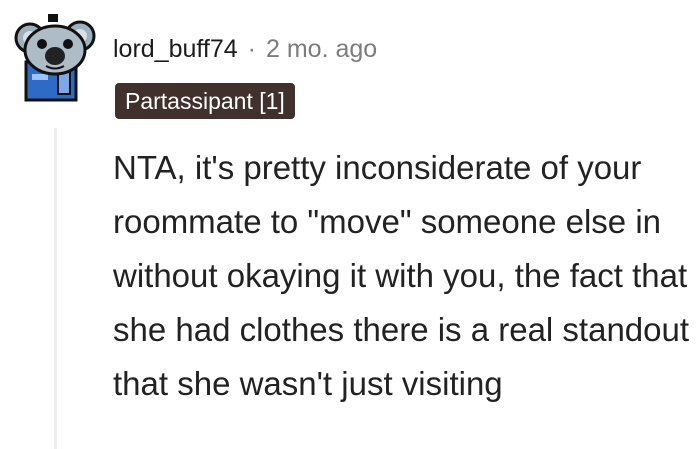  I want to click on username-link: lord_buff74, so click(175, 49).